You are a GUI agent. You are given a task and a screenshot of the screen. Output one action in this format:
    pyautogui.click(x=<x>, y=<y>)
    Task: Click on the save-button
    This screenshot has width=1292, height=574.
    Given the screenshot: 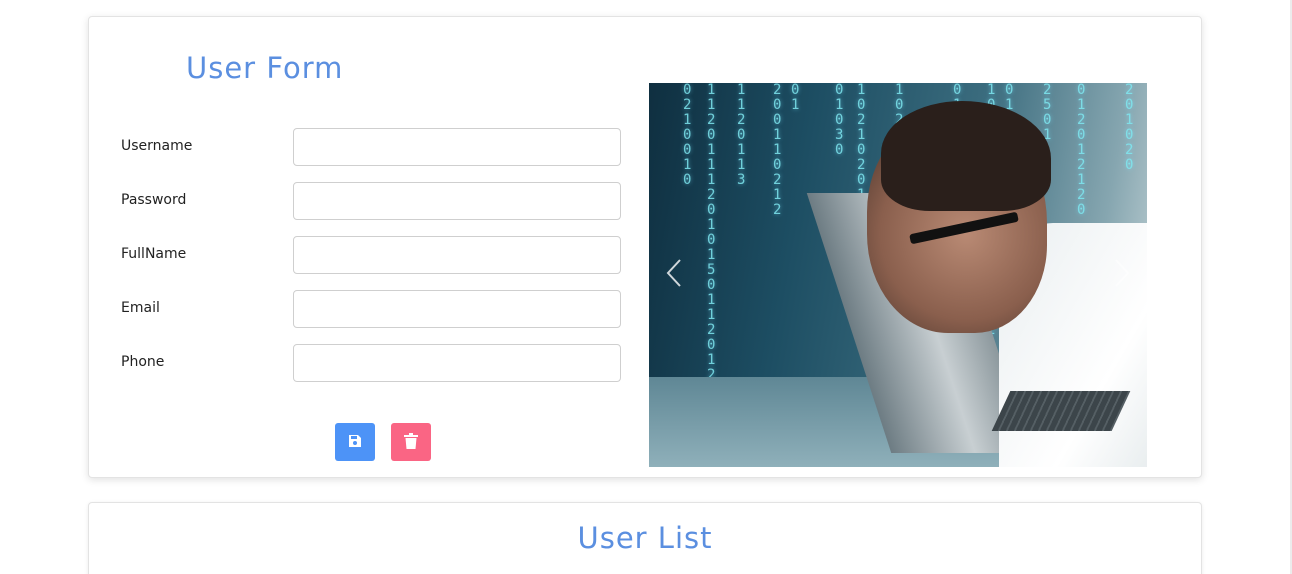 What is the action you would take?
    pyautogui.click(x=355, y=442)
    